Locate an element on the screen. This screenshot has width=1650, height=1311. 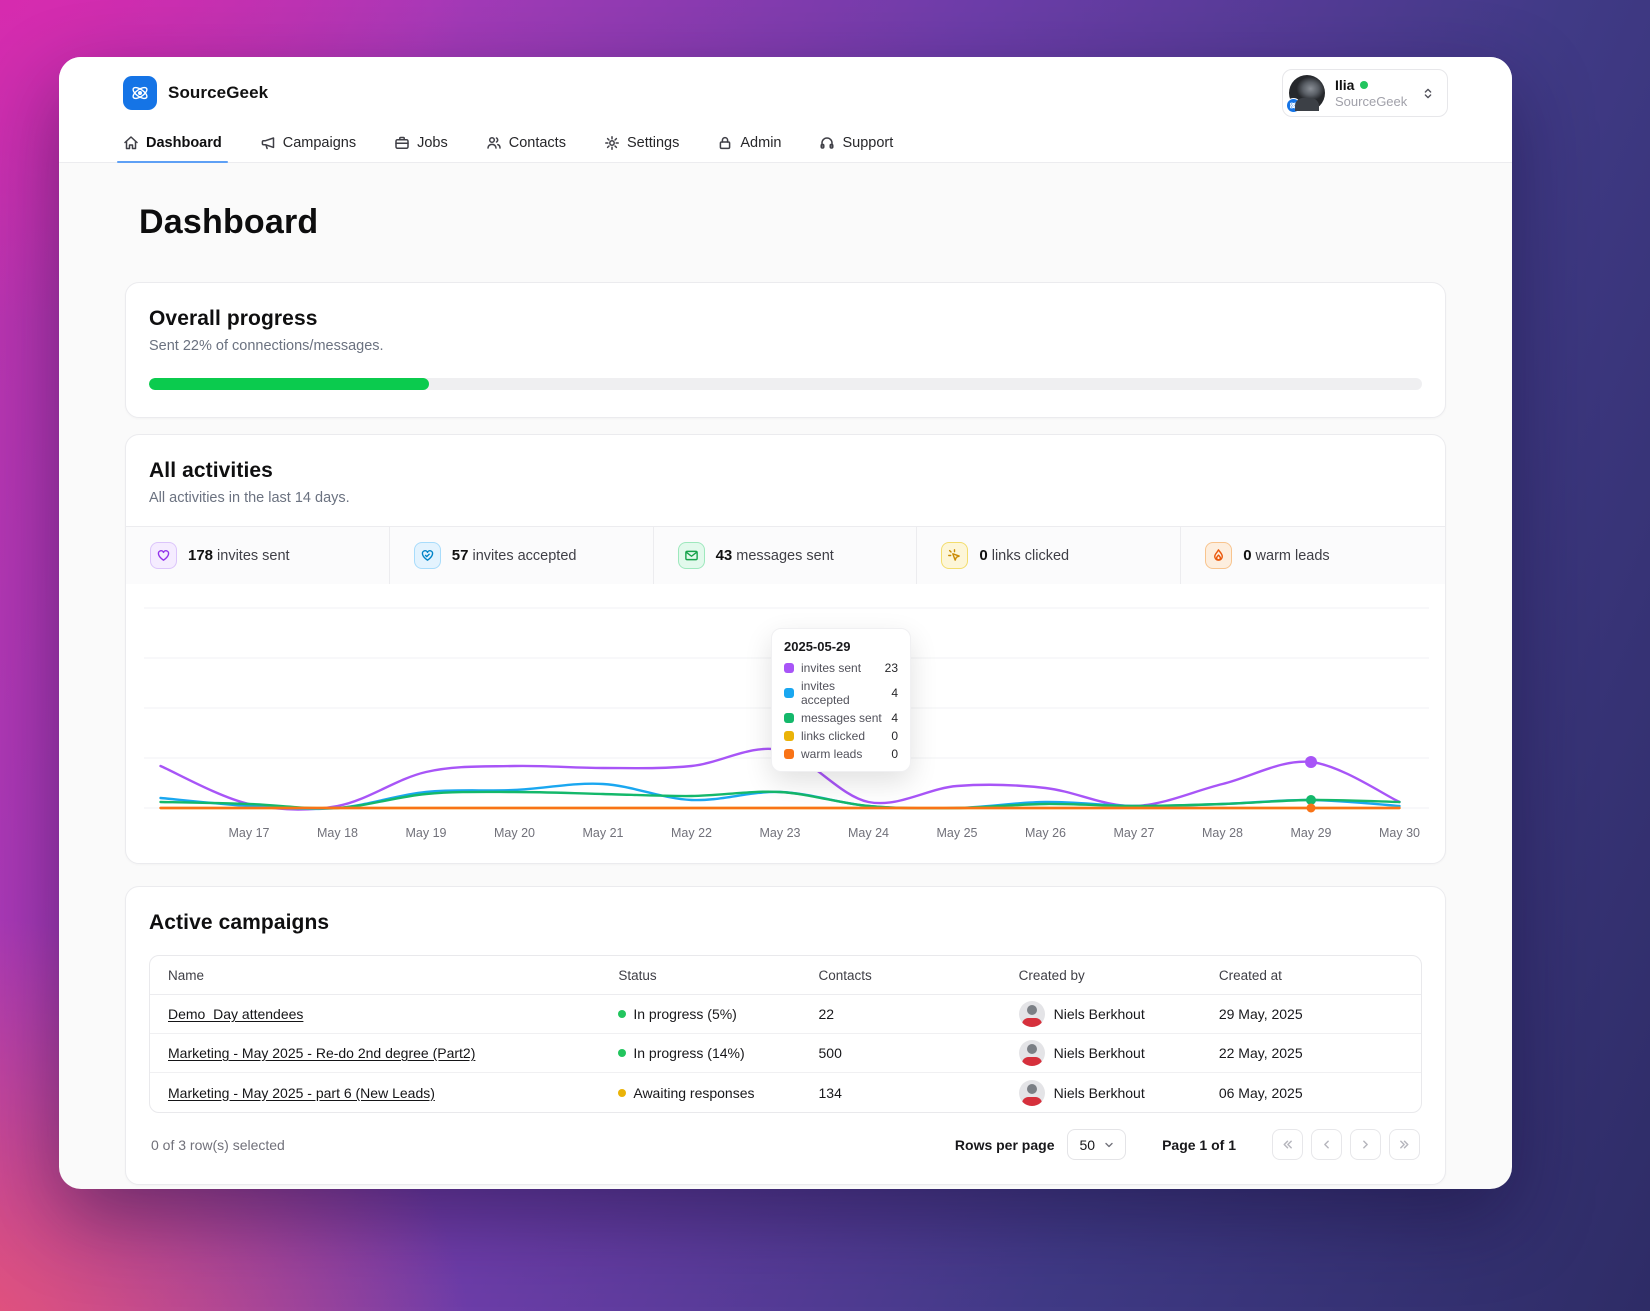
nav-settings: Settings is located at coordinates (641, 142).